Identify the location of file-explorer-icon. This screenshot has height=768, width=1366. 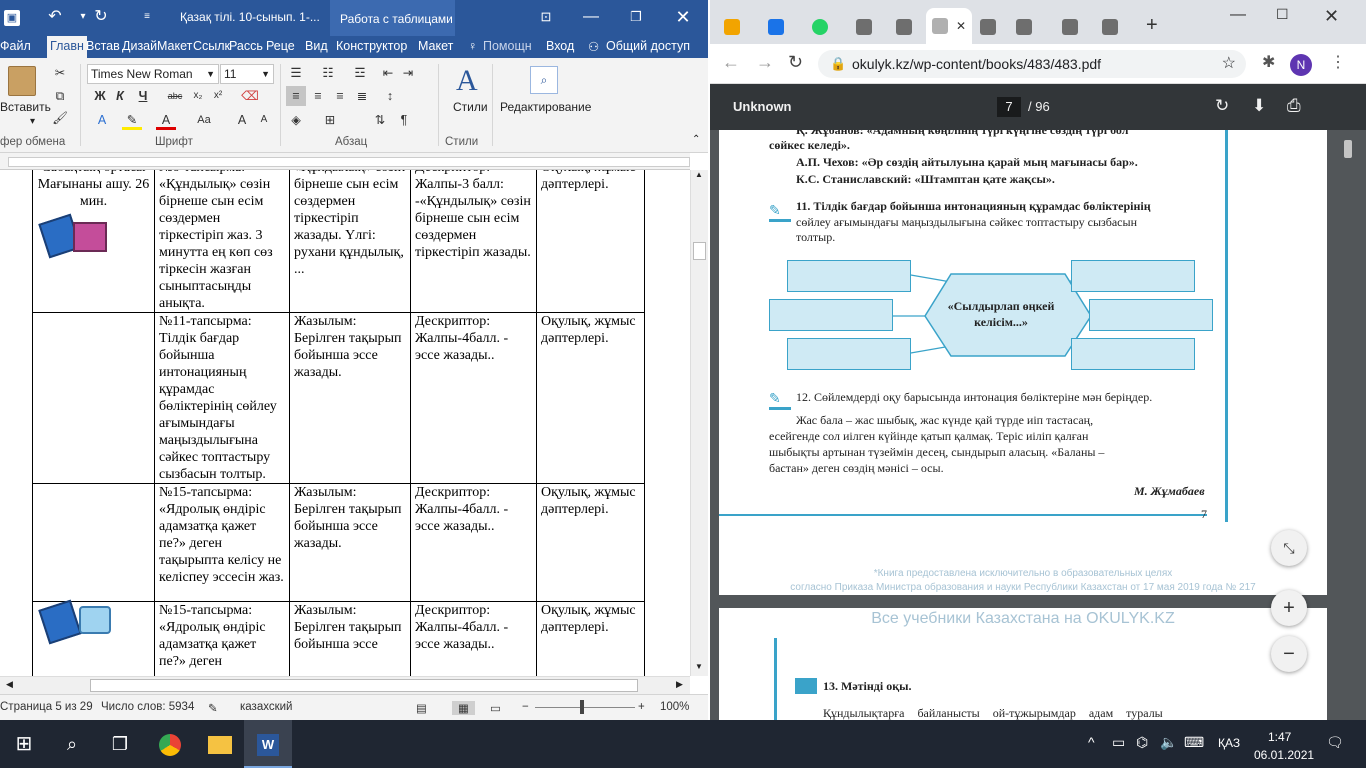
(220, 744).